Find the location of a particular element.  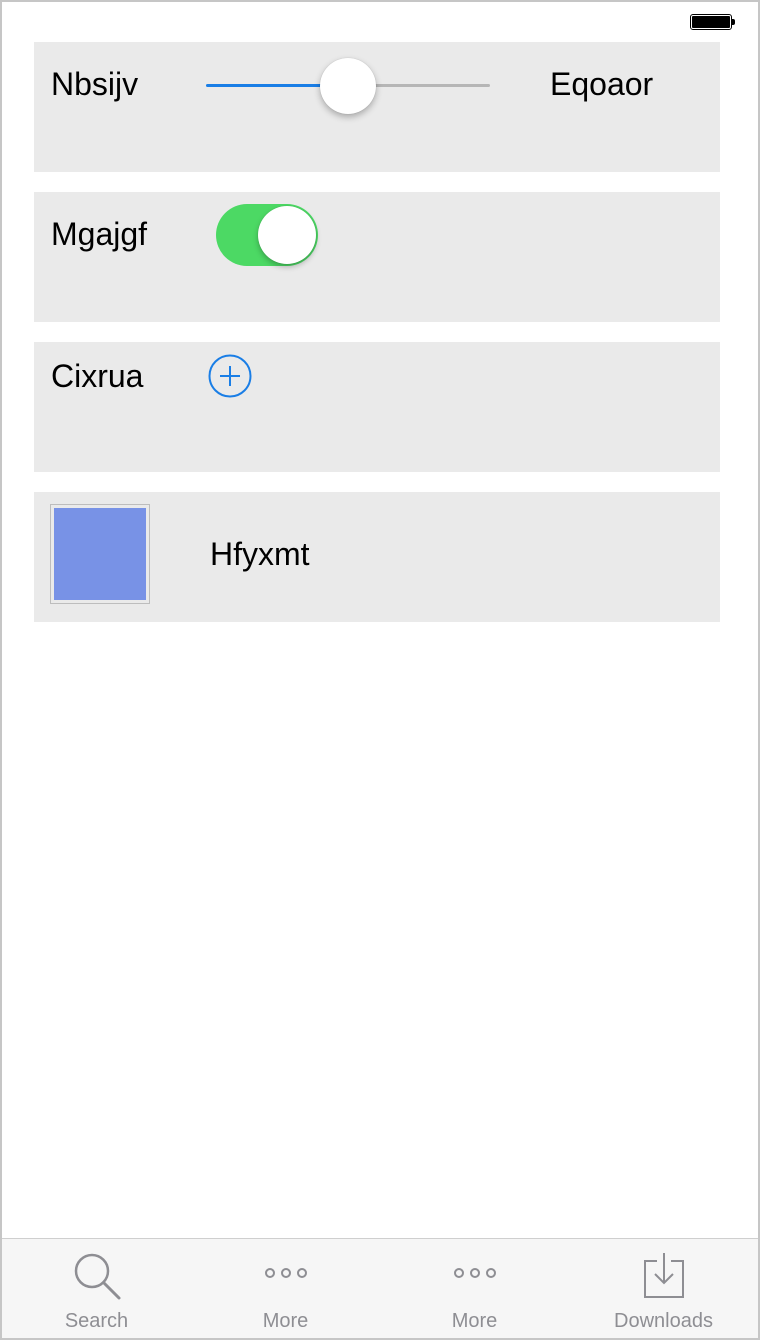

thumbnail-swatch is located at coordinates (100, 554).